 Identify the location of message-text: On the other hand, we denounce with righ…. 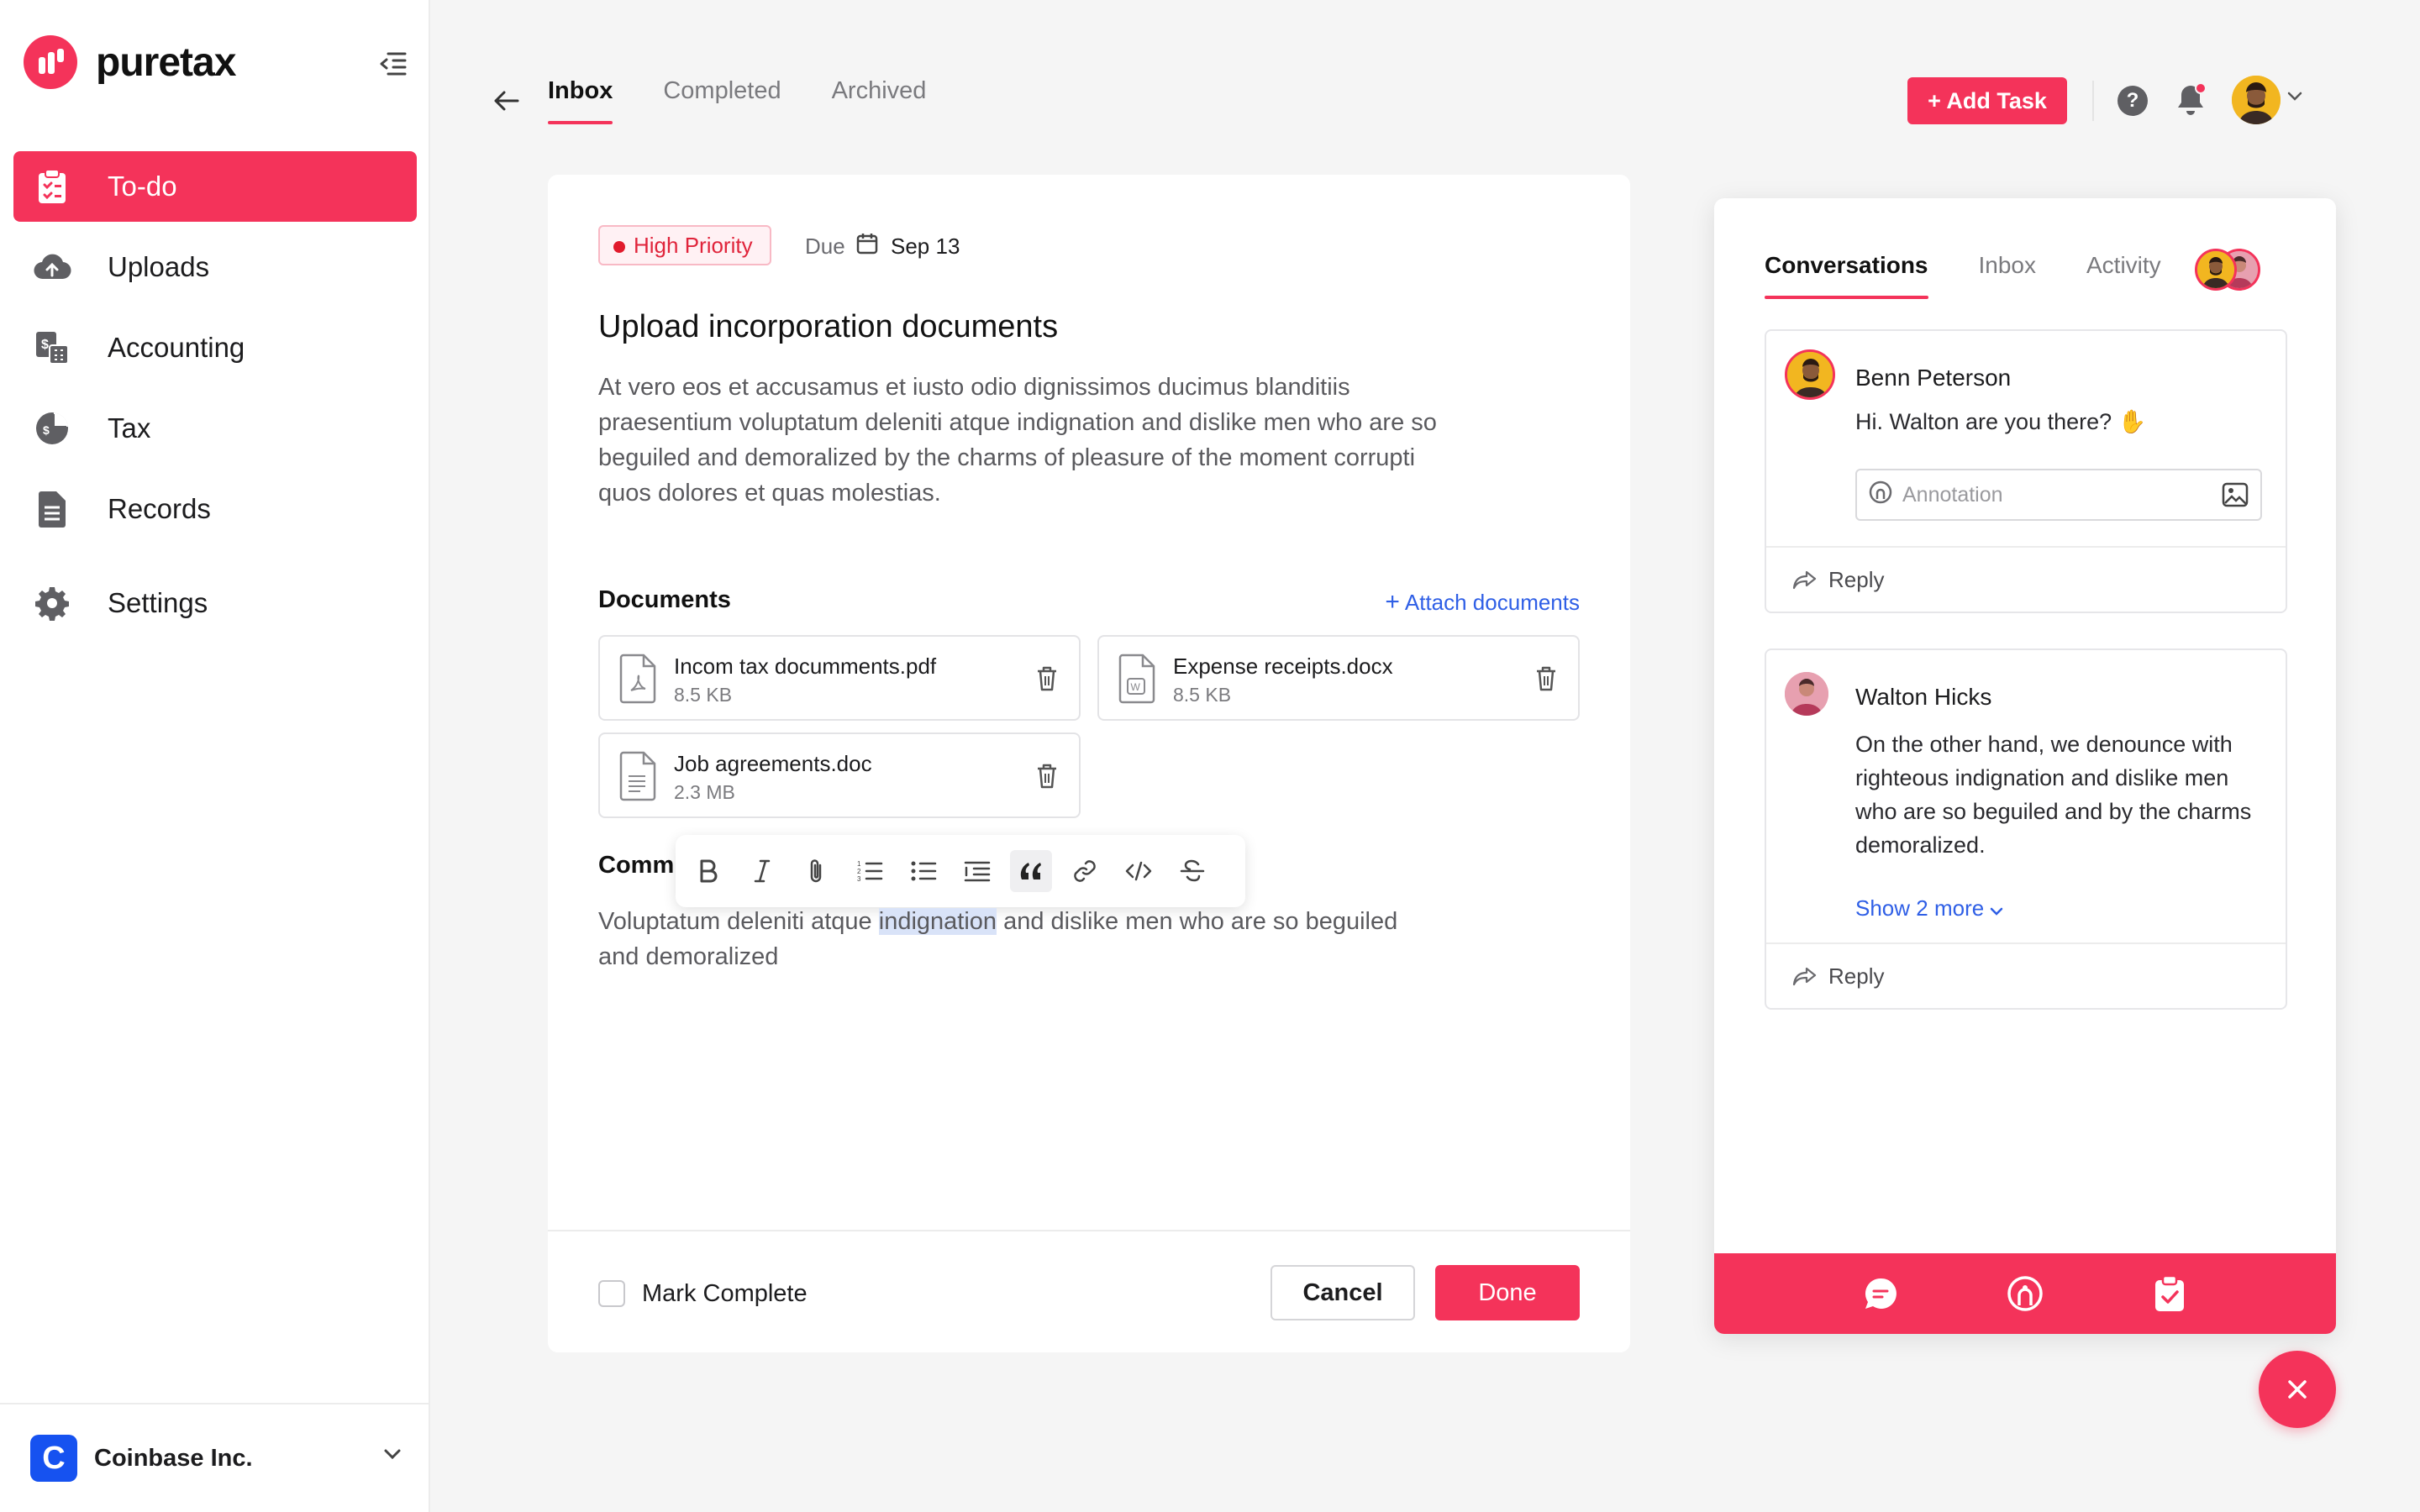
(2053, 795).